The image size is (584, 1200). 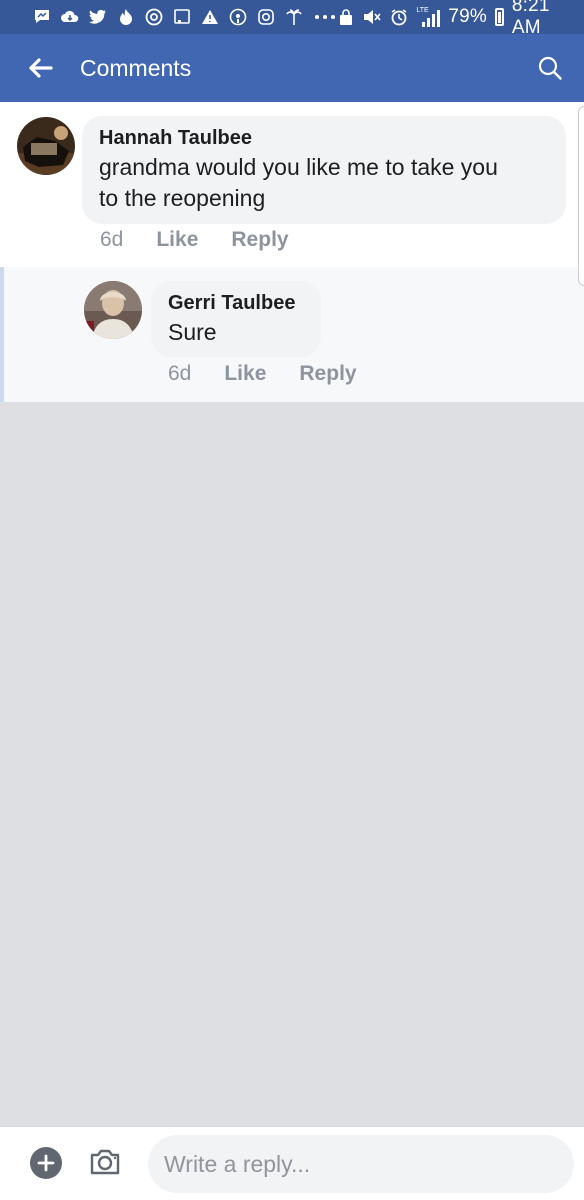 I want to click on twitter-icon, so click(x=98, y=17).